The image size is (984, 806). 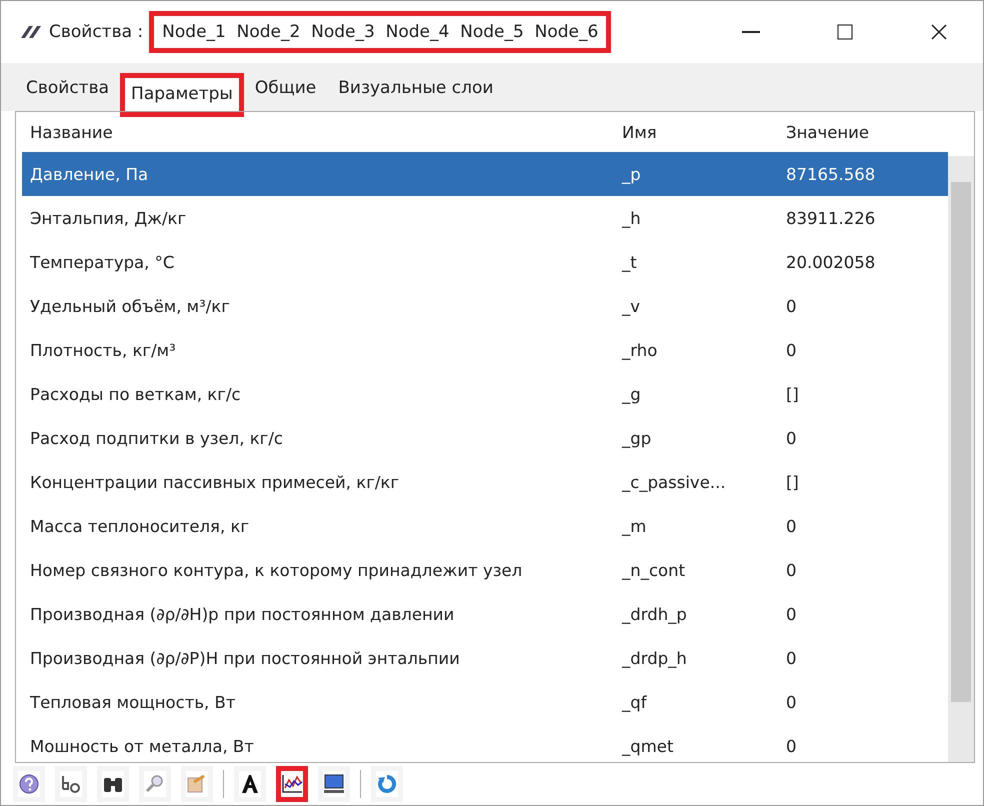 What do you see at coordinates (318, 132) in the screenshot?
I see `column-header: Название` at bounding box center [318, 132].